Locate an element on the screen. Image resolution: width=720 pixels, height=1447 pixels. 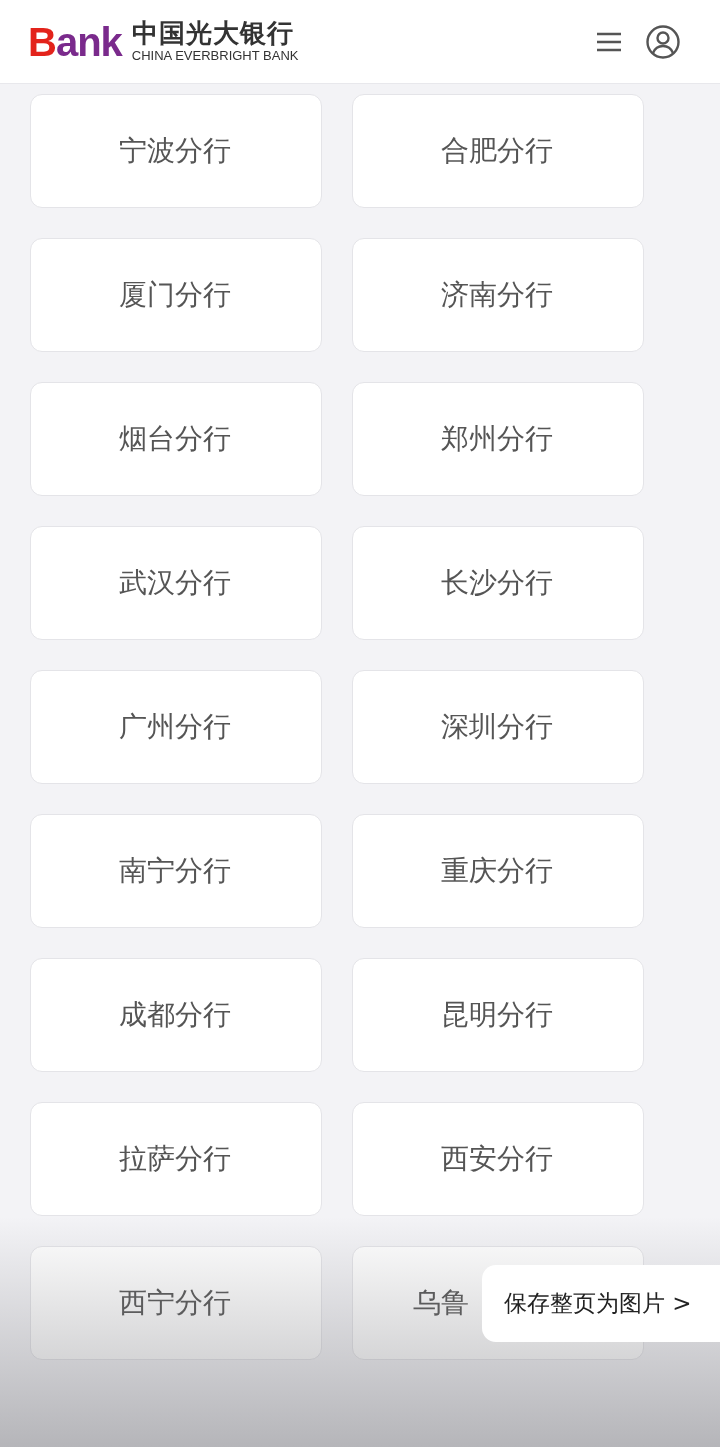
branch-card: 合肥分行 is located at coordinates (498, 151).